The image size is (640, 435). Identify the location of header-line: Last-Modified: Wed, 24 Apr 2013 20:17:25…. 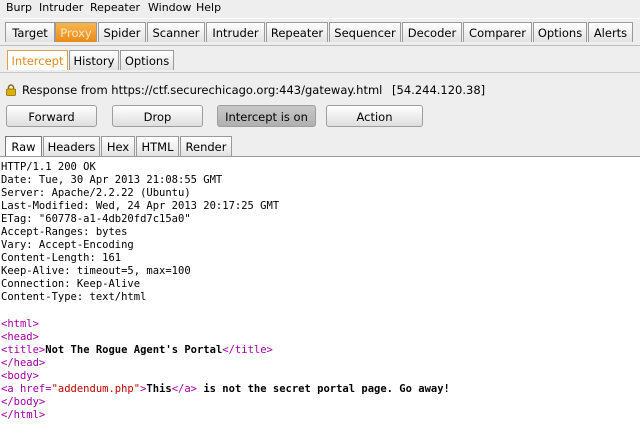
(140, 206).